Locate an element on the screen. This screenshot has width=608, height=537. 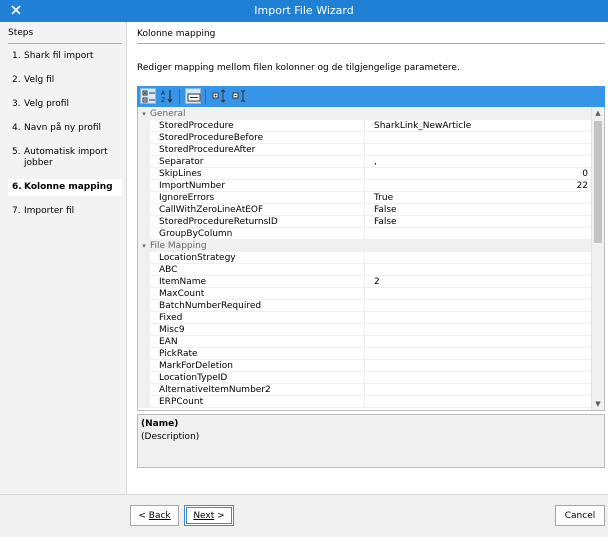
property-row: StoredProcedureAfter is located at coordinates (365, 150).